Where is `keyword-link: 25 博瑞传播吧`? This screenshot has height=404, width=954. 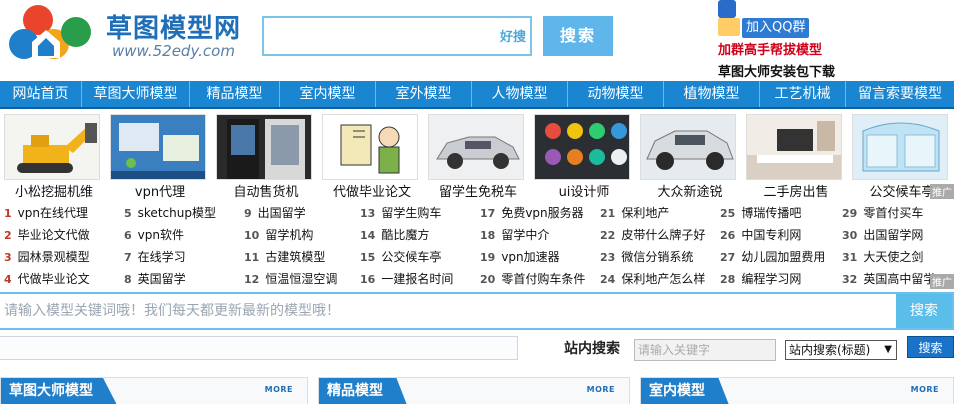
keyword-link: 25 博瑞传播吧 is located at coordinates (760, 213).